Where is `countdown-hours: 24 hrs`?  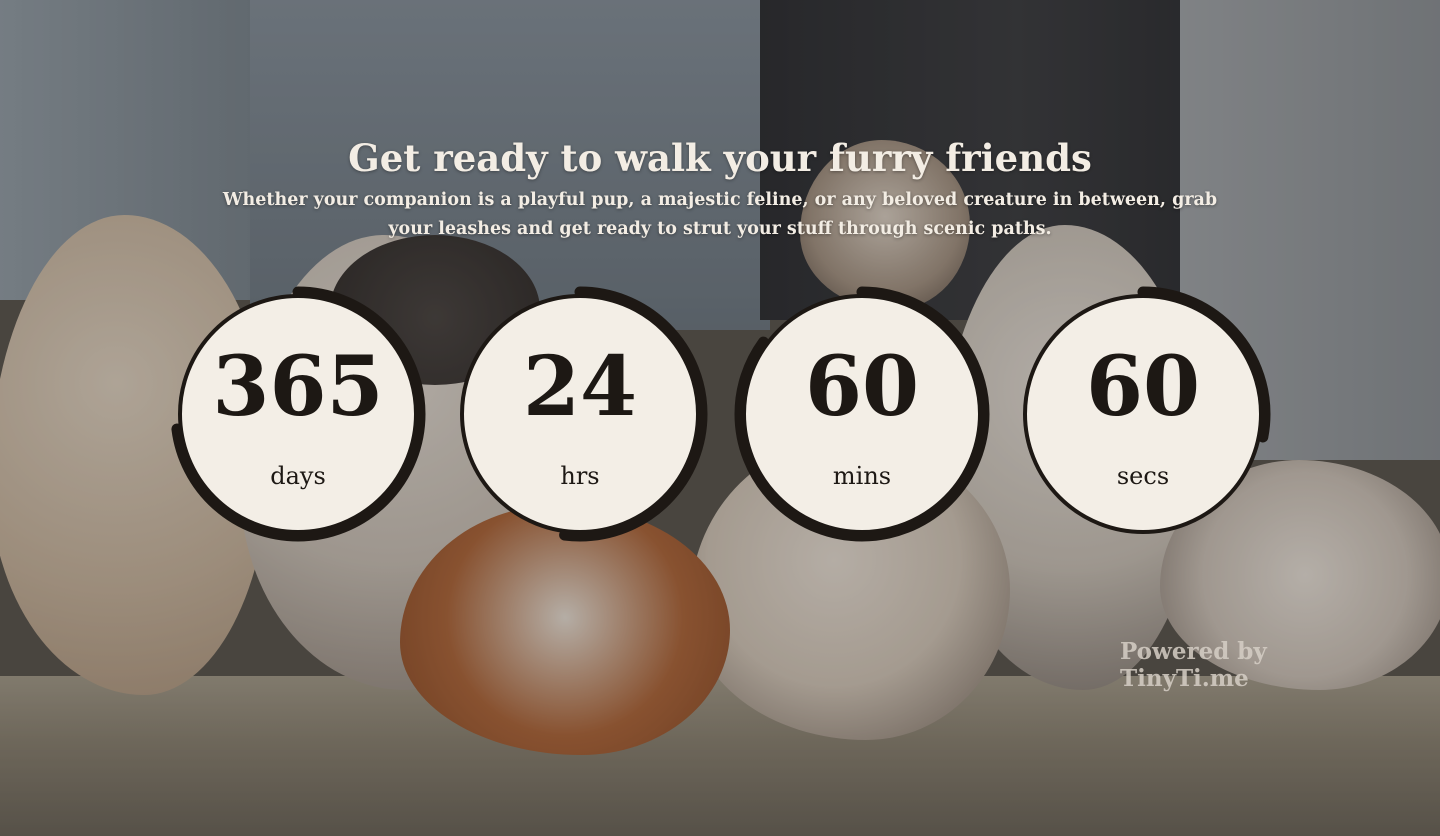 countdown-hours: 24 hrs is located at coordinates (580, 414).